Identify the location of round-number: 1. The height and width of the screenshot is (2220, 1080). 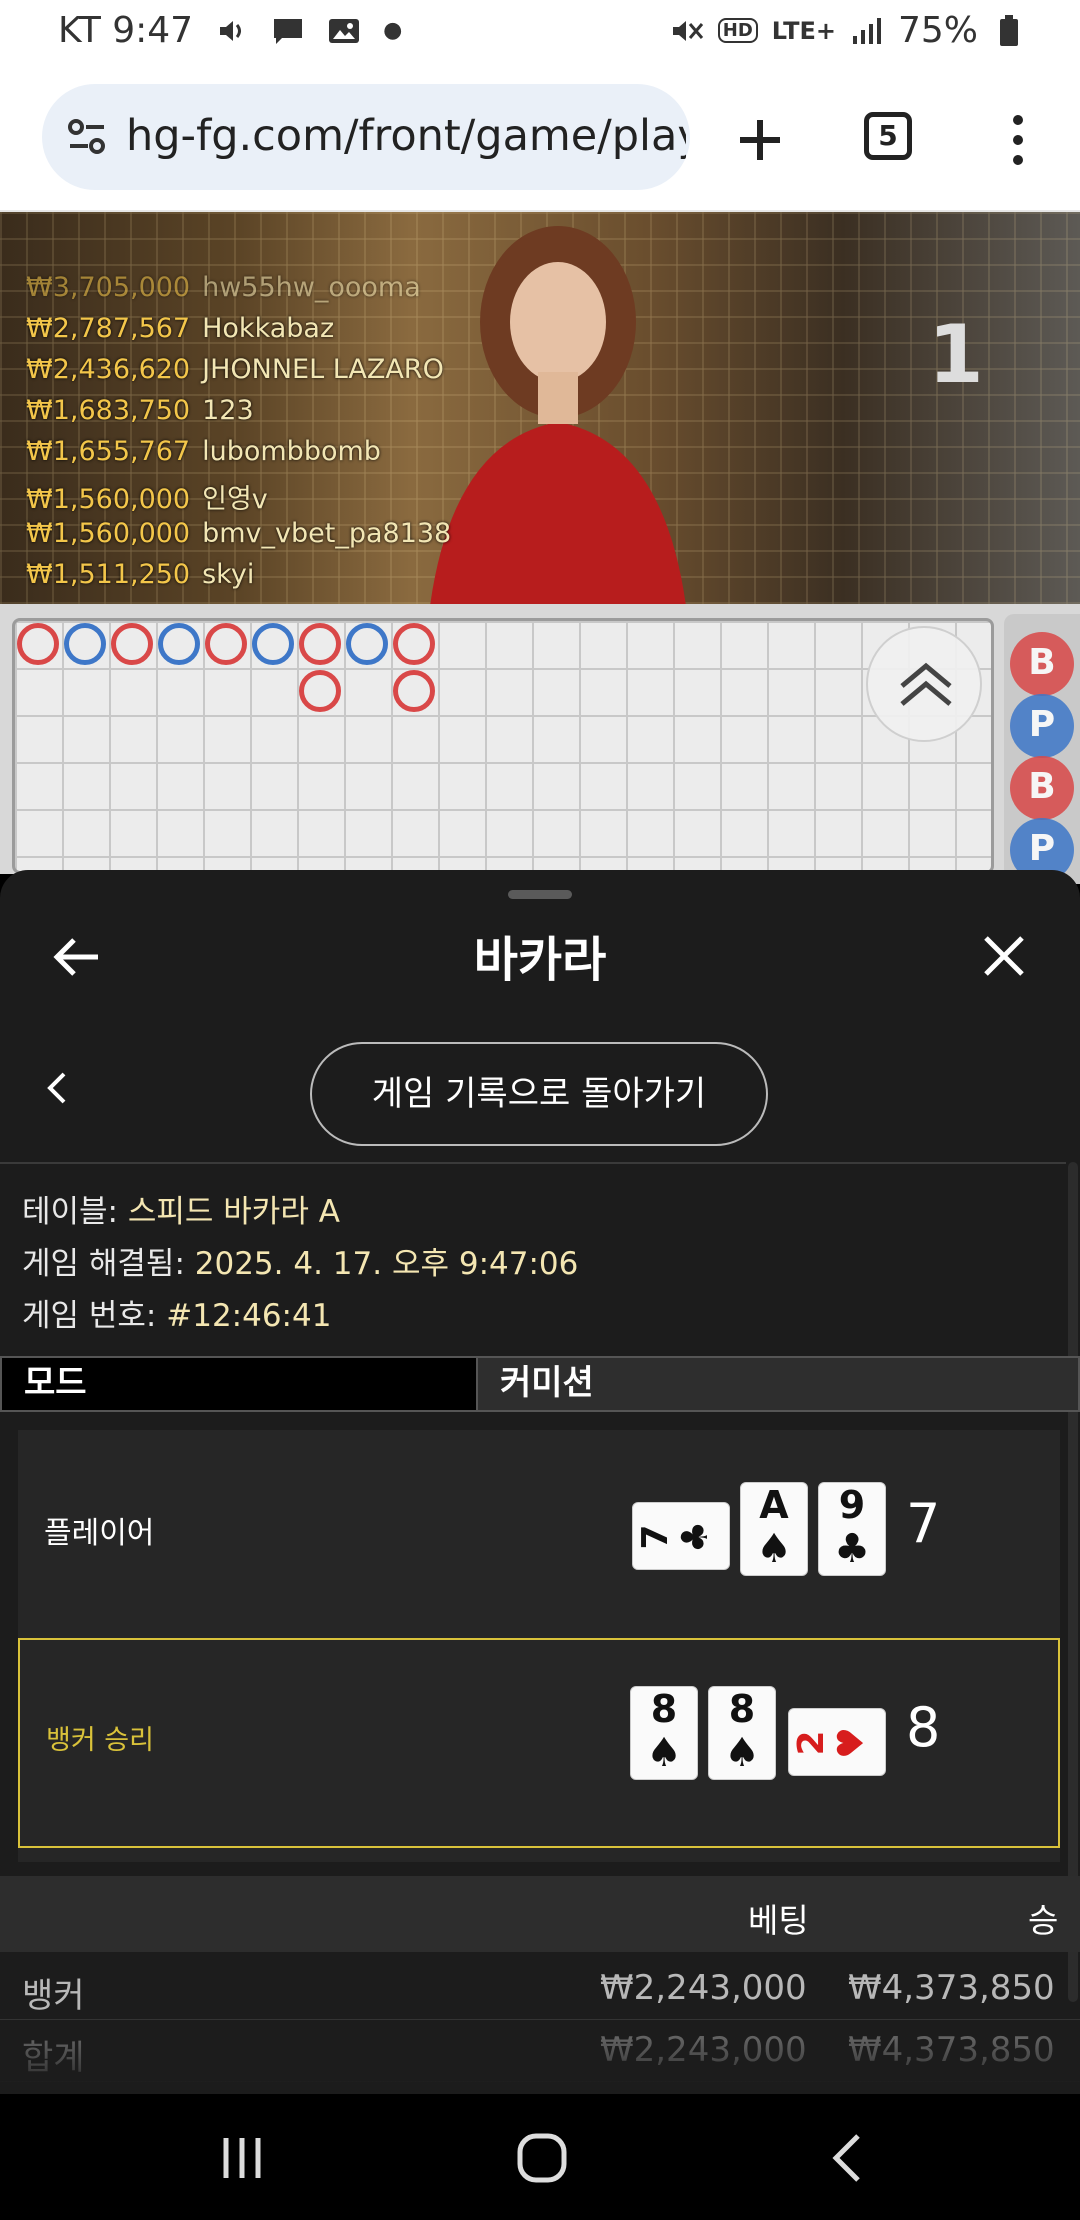
(956, 354).